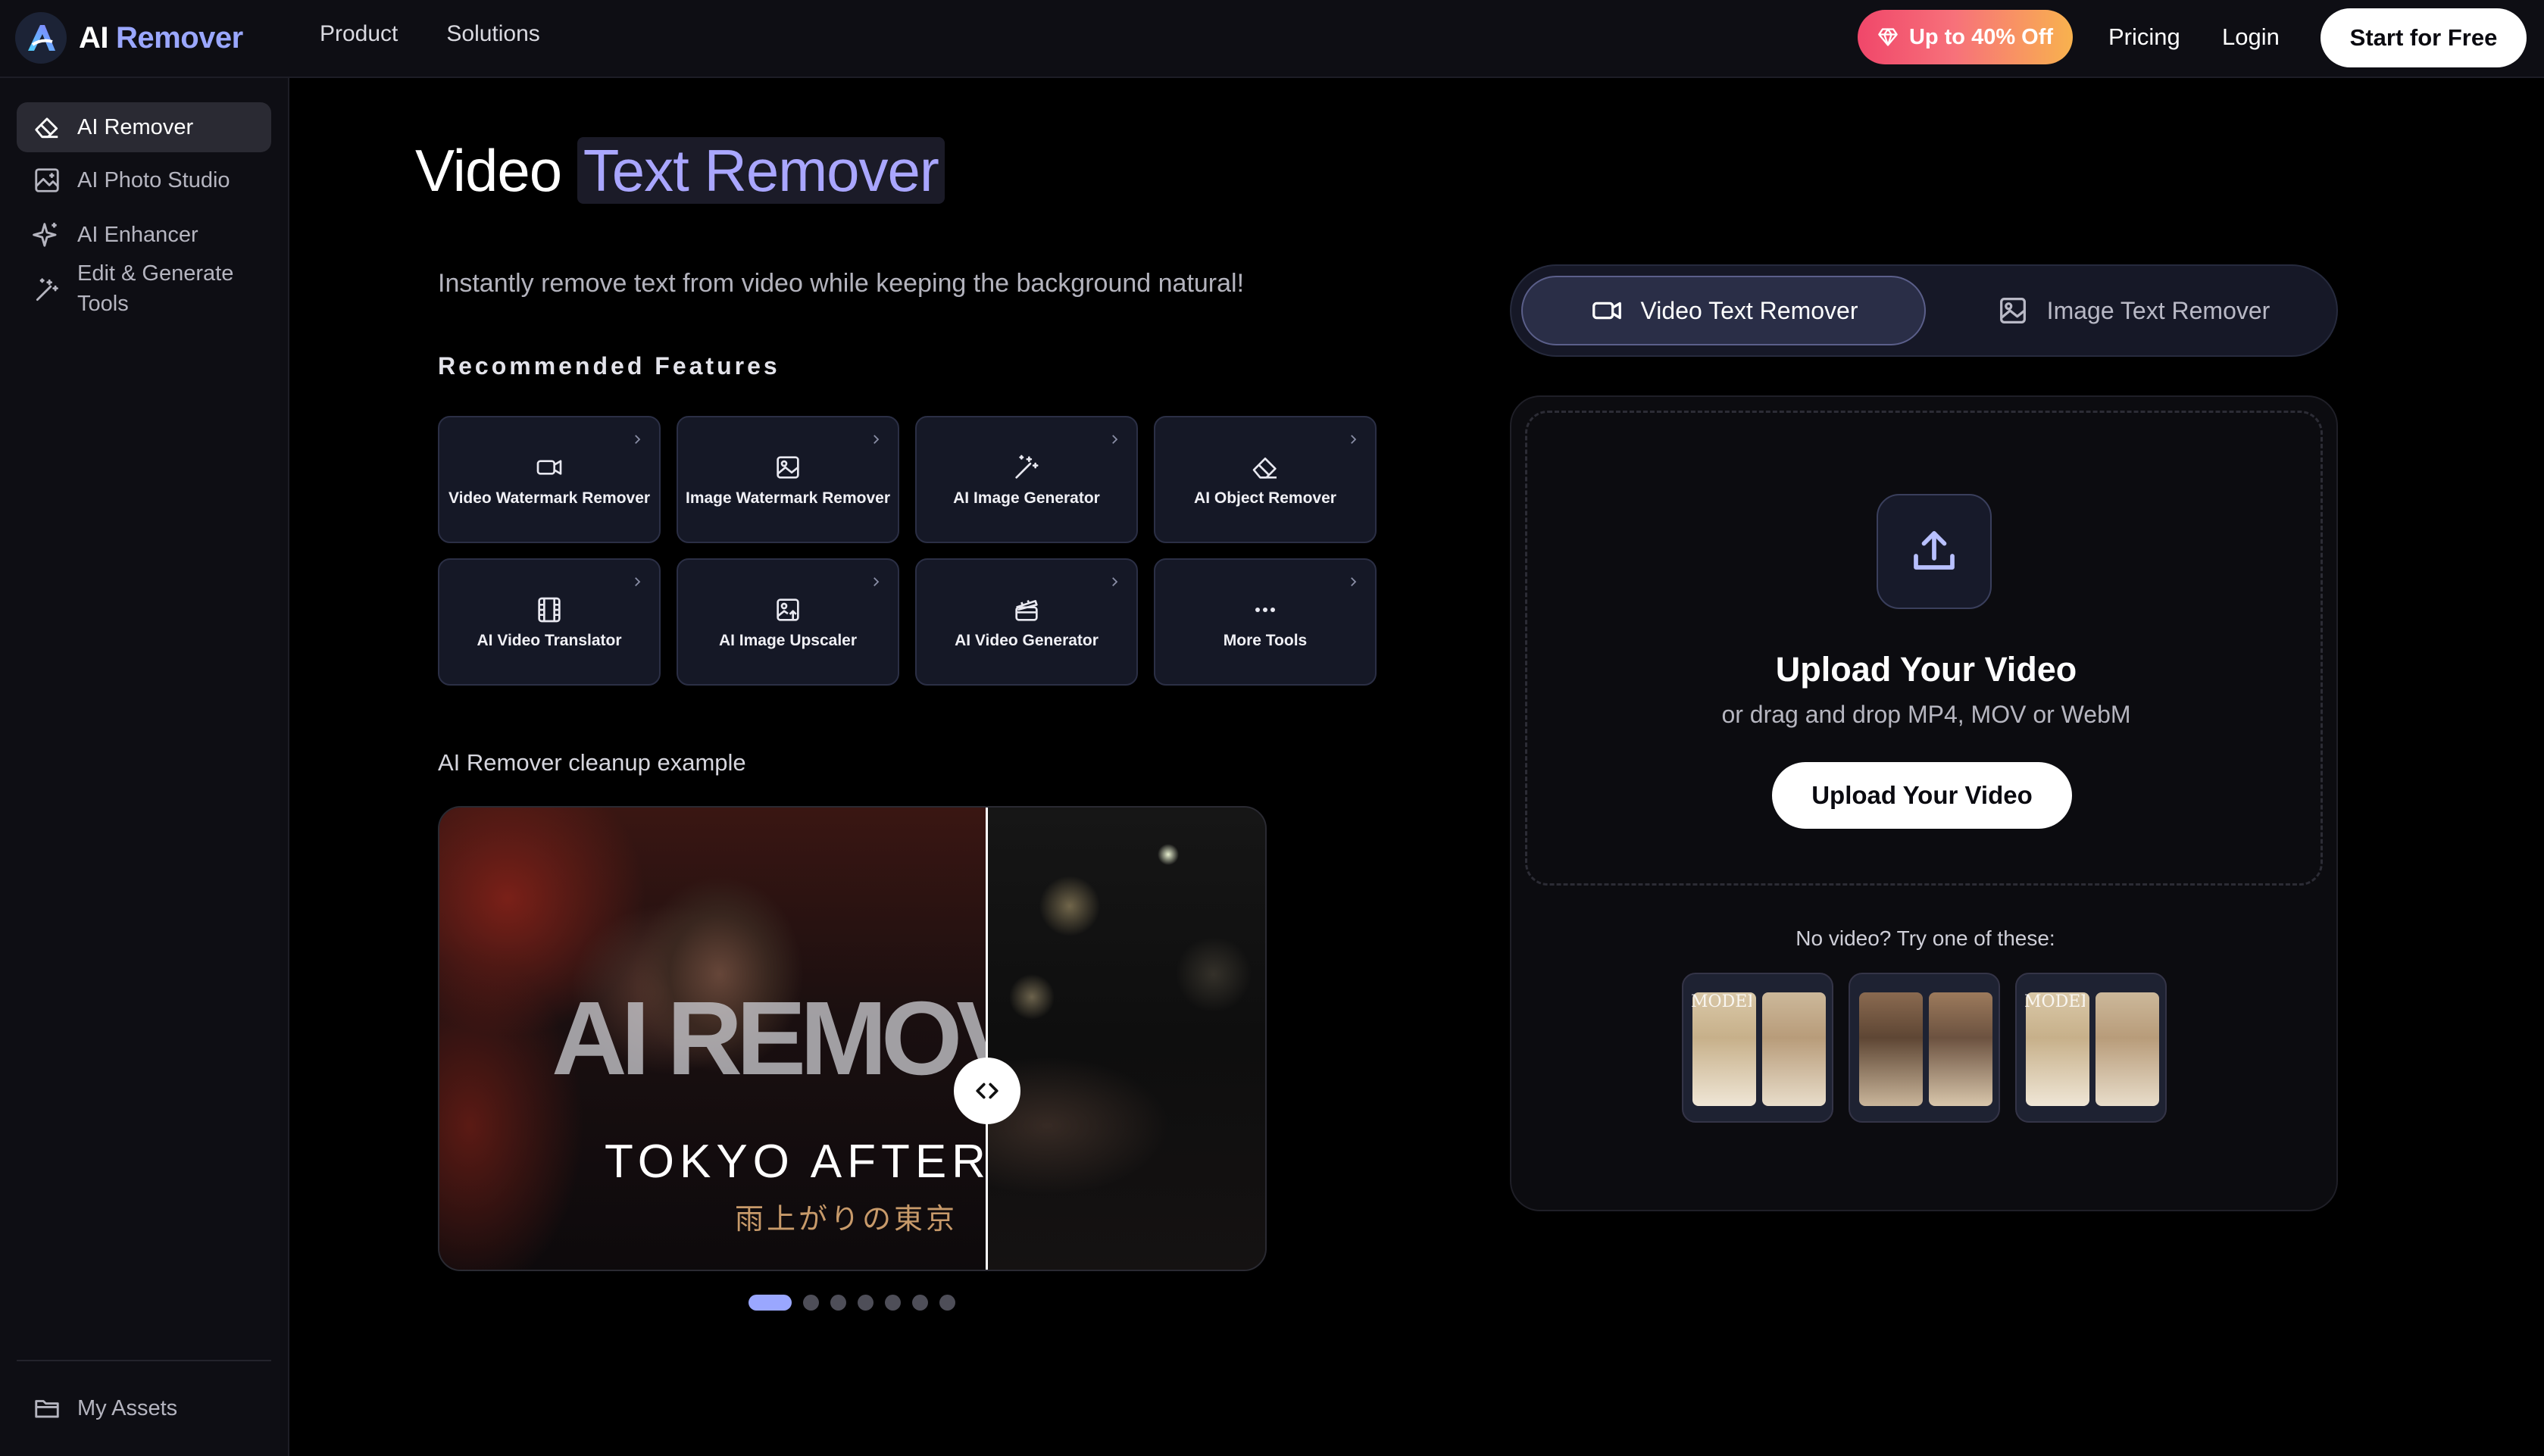  What do you see at coordinates (2054, 1003) in the screenshot?
I see `sample-caption: MODERN VISION` at bounding box center [2054, 1003].